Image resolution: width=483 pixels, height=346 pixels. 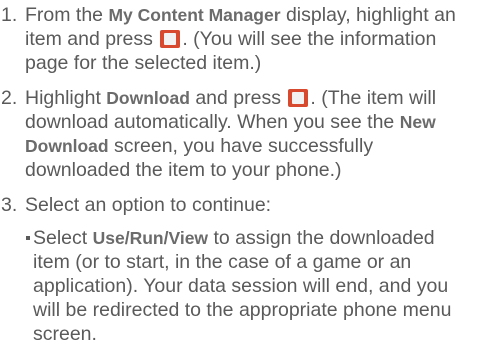 I want to click on square-bullet-icon, so click(x=28, y=286).